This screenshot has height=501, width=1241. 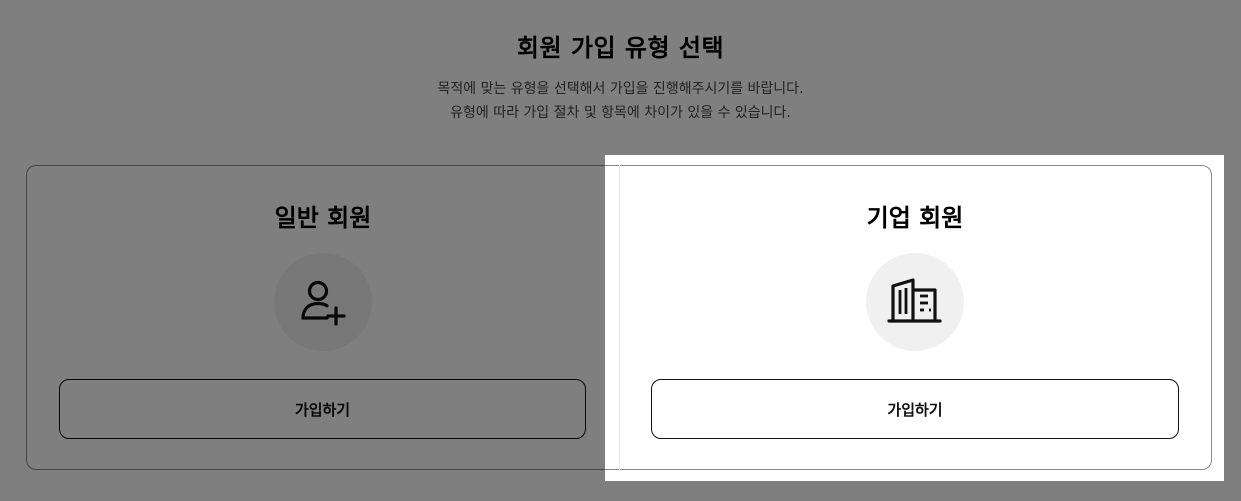 I want to click on corporate-member-title: 기업 회원, so click(x=915, y=218).